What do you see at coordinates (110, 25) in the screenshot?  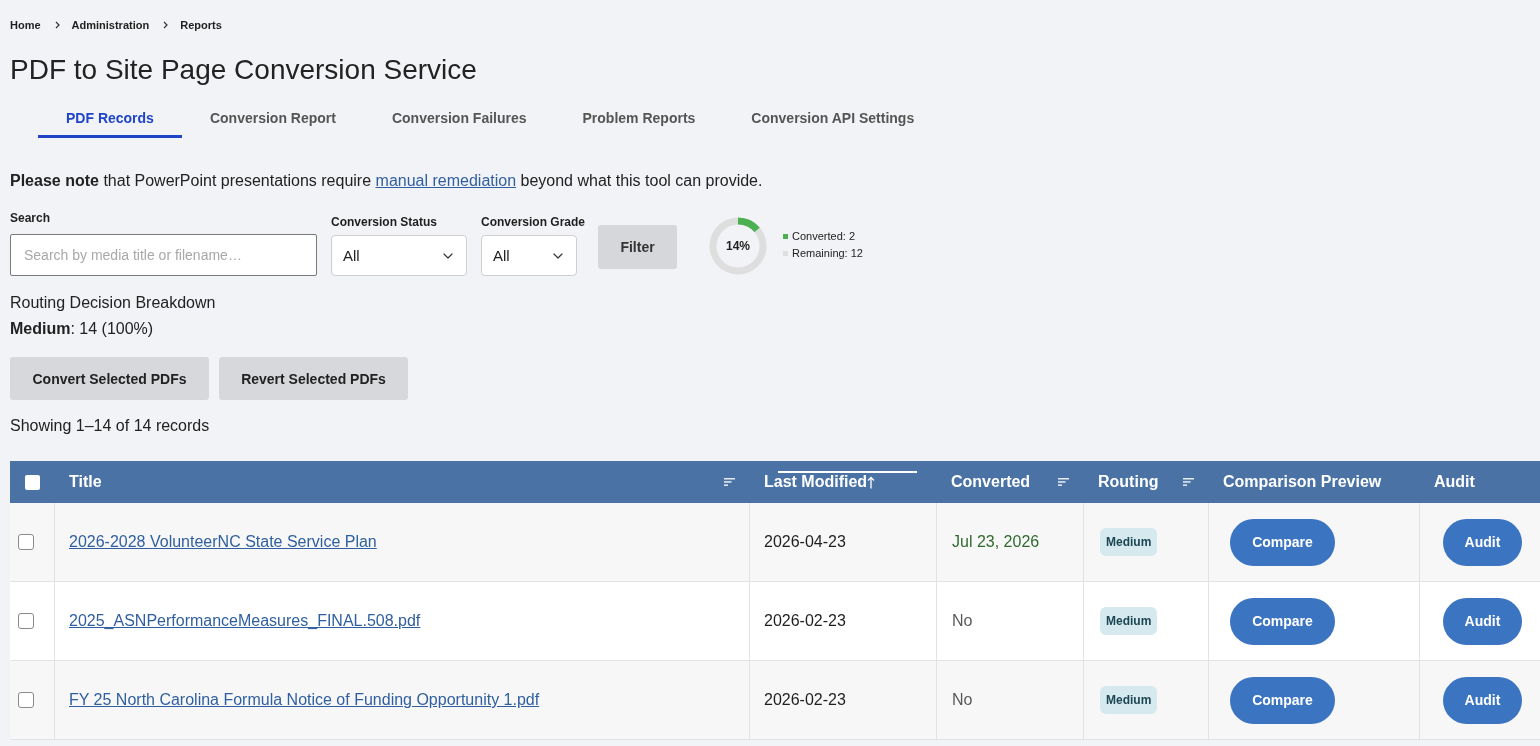 I see `breadcrumb-link: Administration` at bounding box center [110, 25].